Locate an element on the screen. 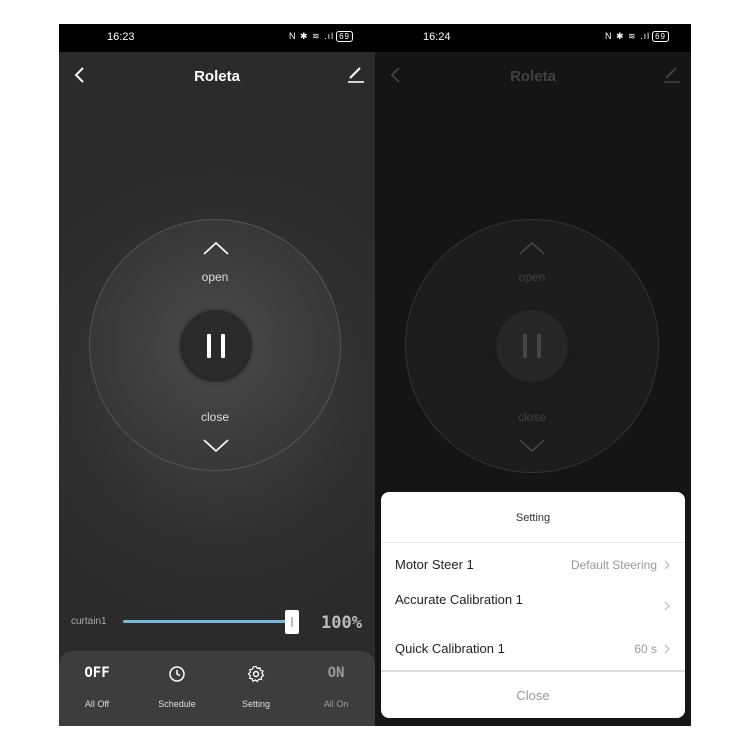 The height and width of the screenshot is (750, 750). motor-steer-value: Default Steering is located at coordinates (613, 565).